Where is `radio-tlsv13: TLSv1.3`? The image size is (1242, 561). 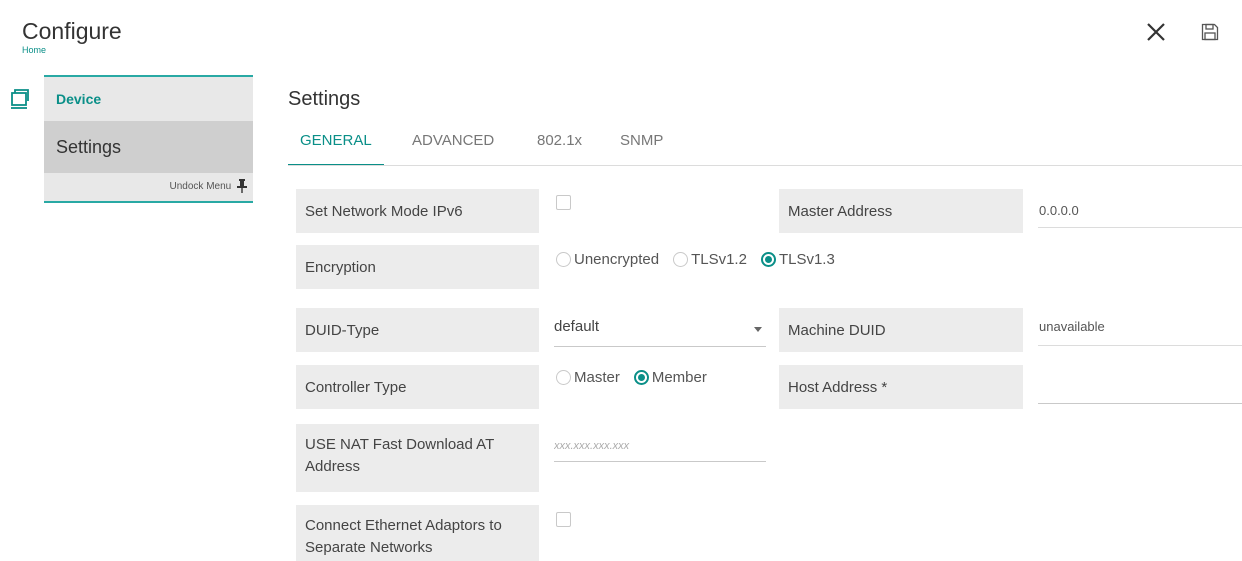 radio-tlsv13: TLSv1.3 is located at coordinates (797, 259).